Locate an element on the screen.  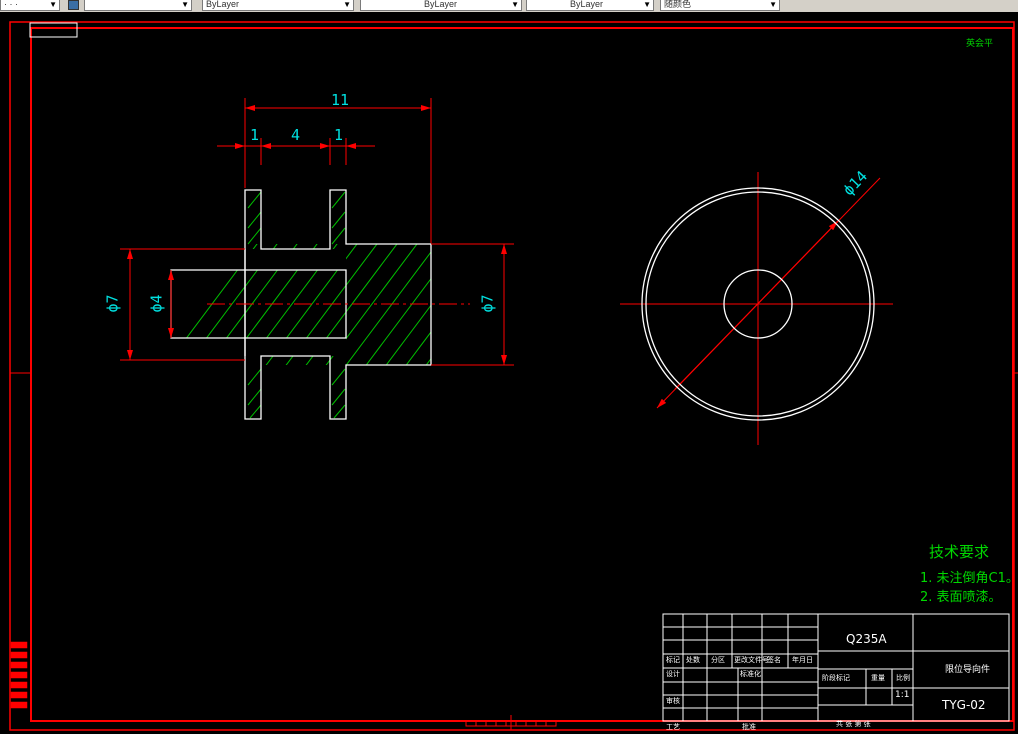
tech-requirements-title: 技术要求 is located at coordinates (959, 552).